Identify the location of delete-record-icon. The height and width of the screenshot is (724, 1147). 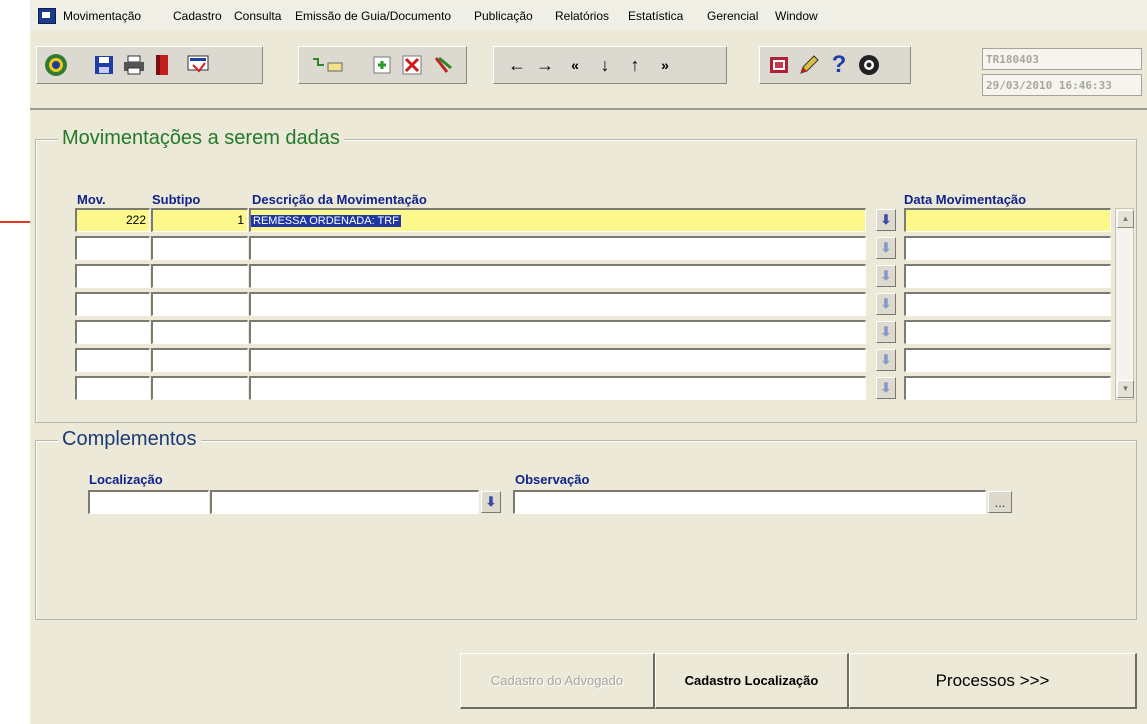
(412, 65).